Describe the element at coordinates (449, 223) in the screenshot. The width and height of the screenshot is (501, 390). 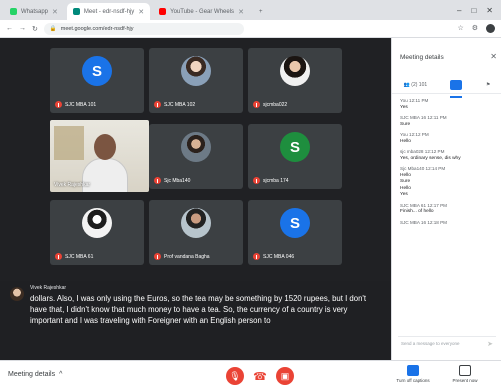
I see `chat-message: SJC MBA 16 12:18 PM` at that location.